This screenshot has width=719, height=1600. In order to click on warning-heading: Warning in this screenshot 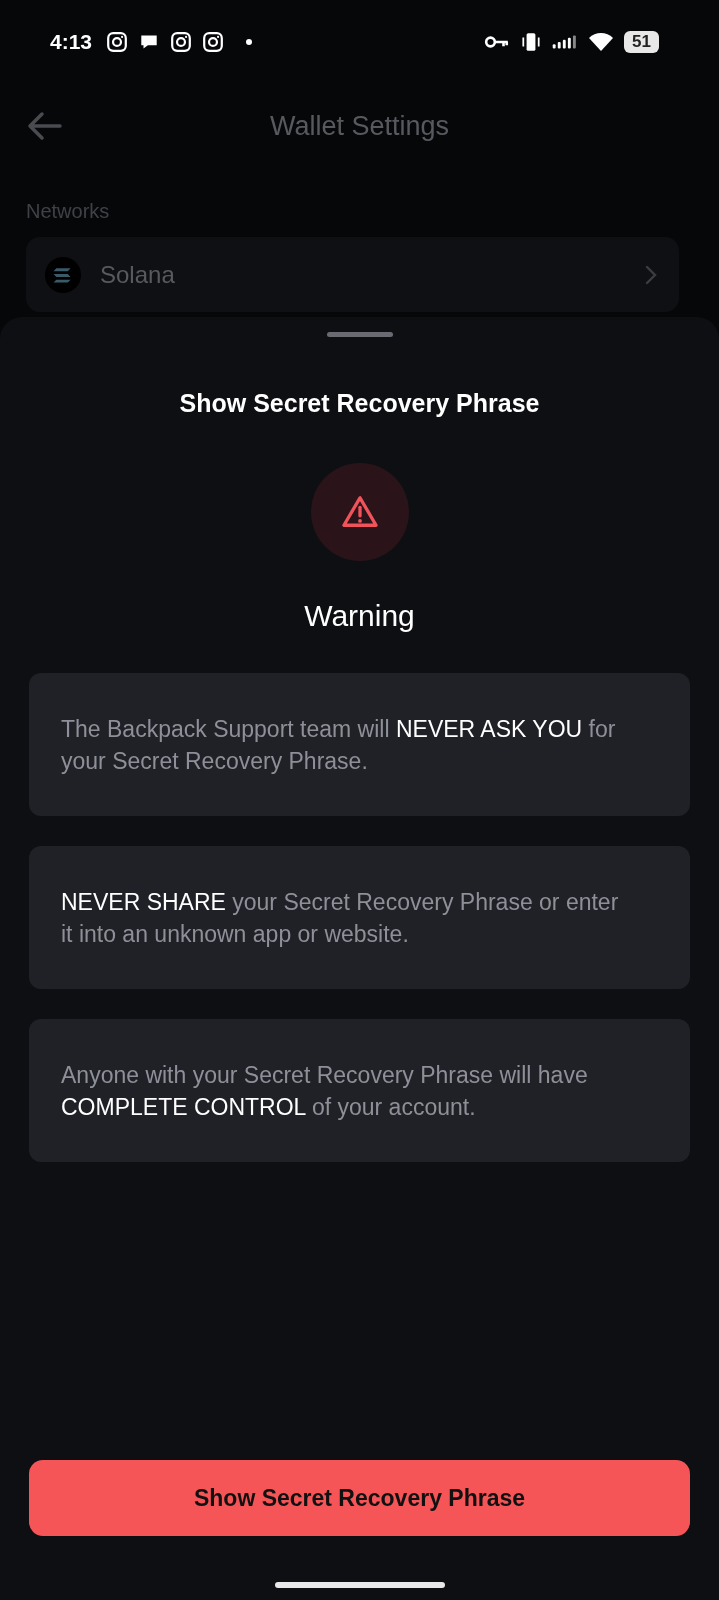, I will do `click(359, 616)`.